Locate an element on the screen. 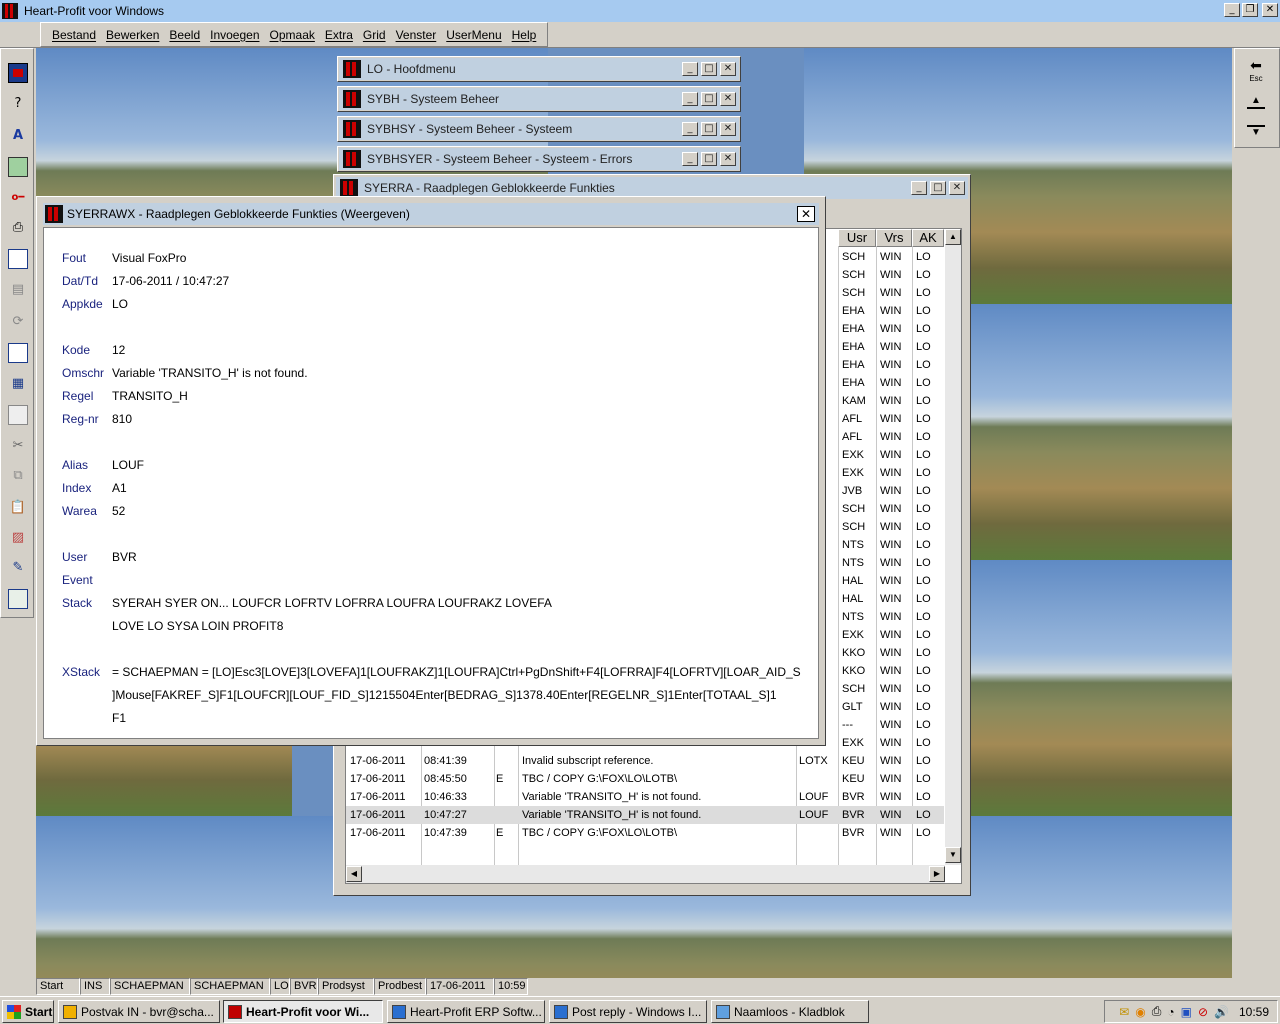 The width and height of the screenshot is (1280, 1024). menu-grid: Grid is located at coordinates (374, 35).